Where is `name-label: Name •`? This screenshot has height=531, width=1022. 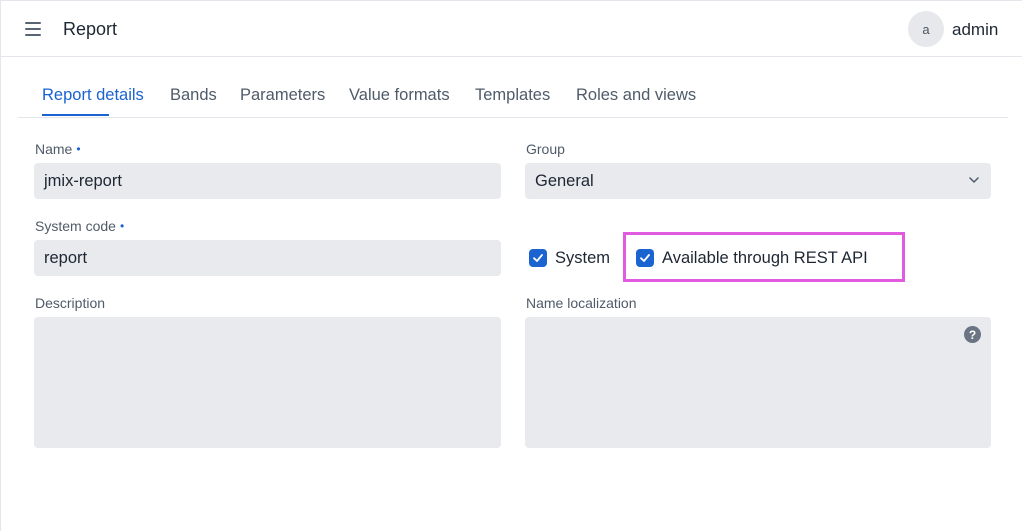 name-label: Name • is located at coordinates (58, 149).